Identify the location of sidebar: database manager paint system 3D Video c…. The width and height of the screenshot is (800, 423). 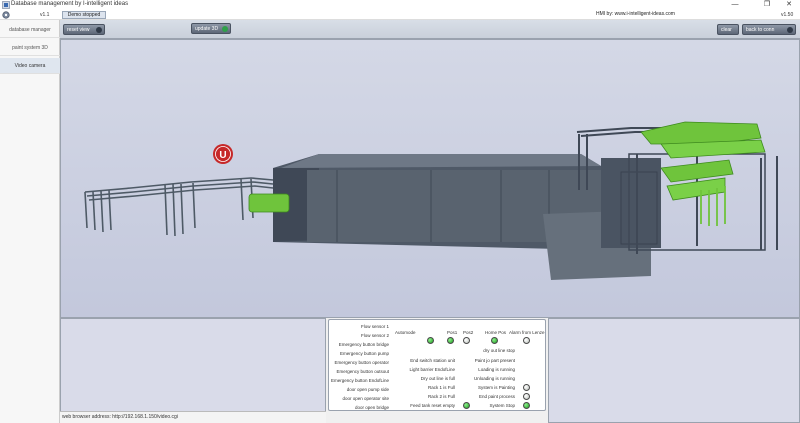
(30, 221).